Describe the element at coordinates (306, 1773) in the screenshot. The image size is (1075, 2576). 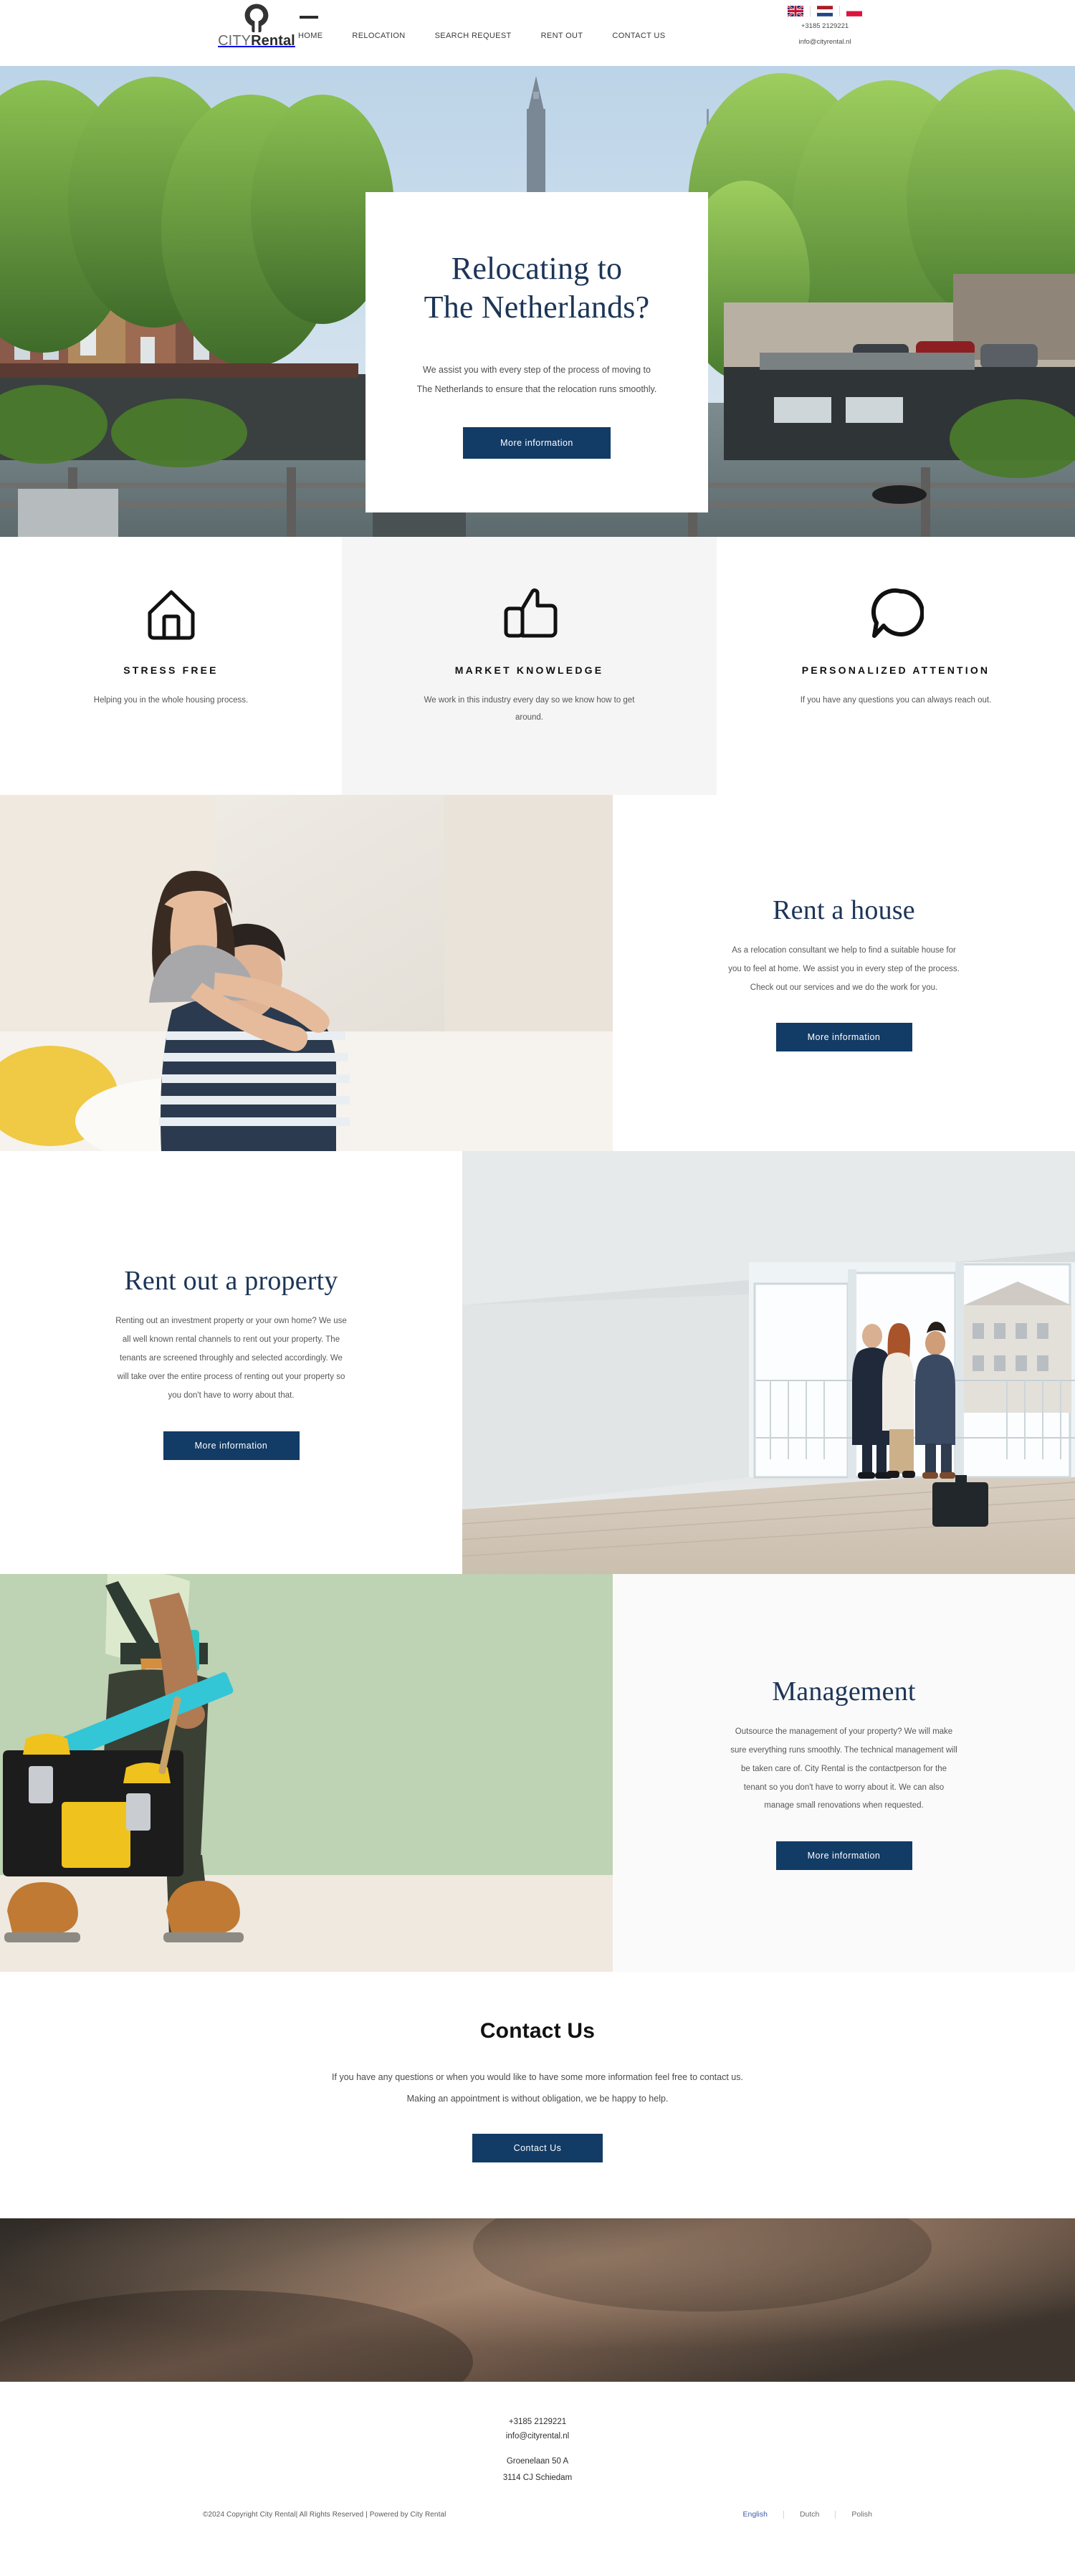
I see `management-image` at that location.